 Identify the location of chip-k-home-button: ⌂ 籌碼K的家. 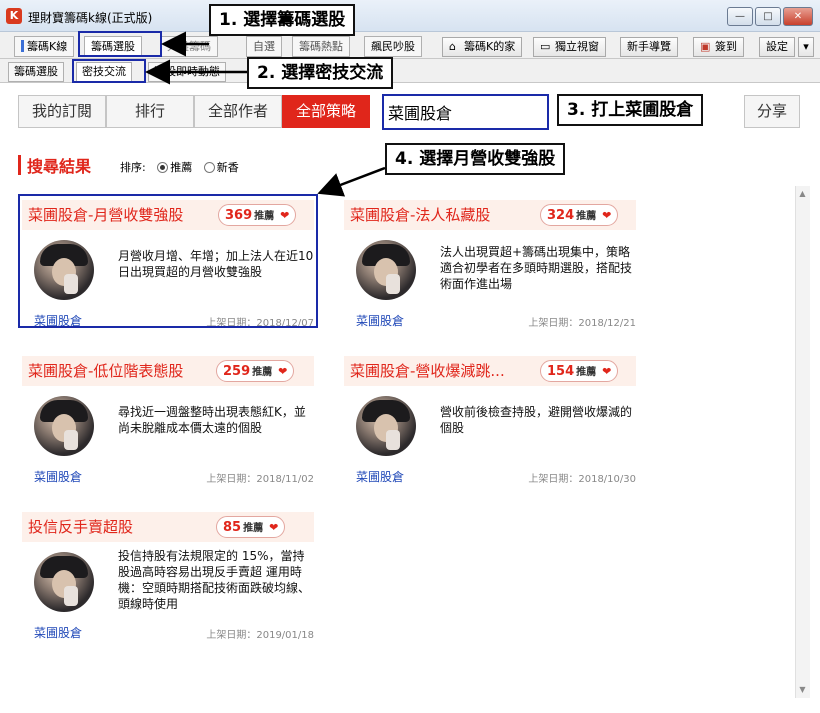
(482, 47).